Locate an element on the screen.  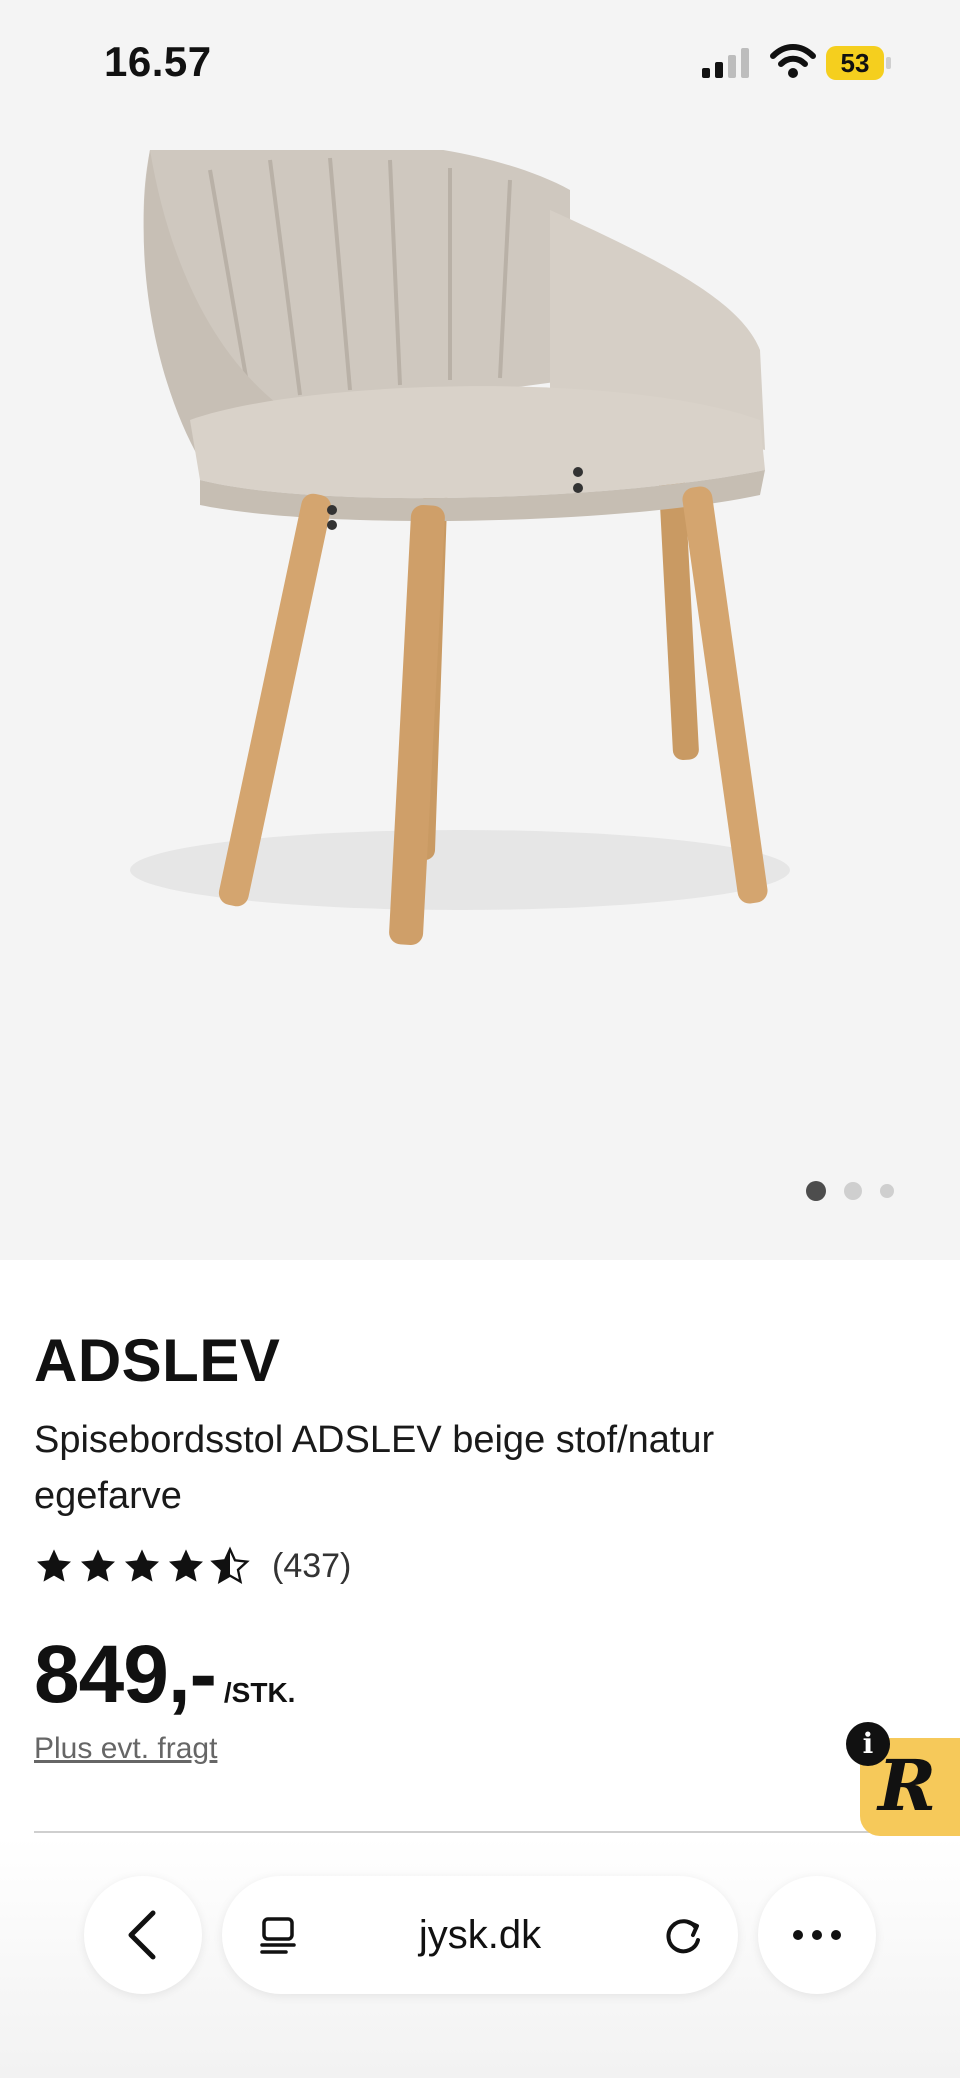
back-button is located at coordinates (143, 1935).